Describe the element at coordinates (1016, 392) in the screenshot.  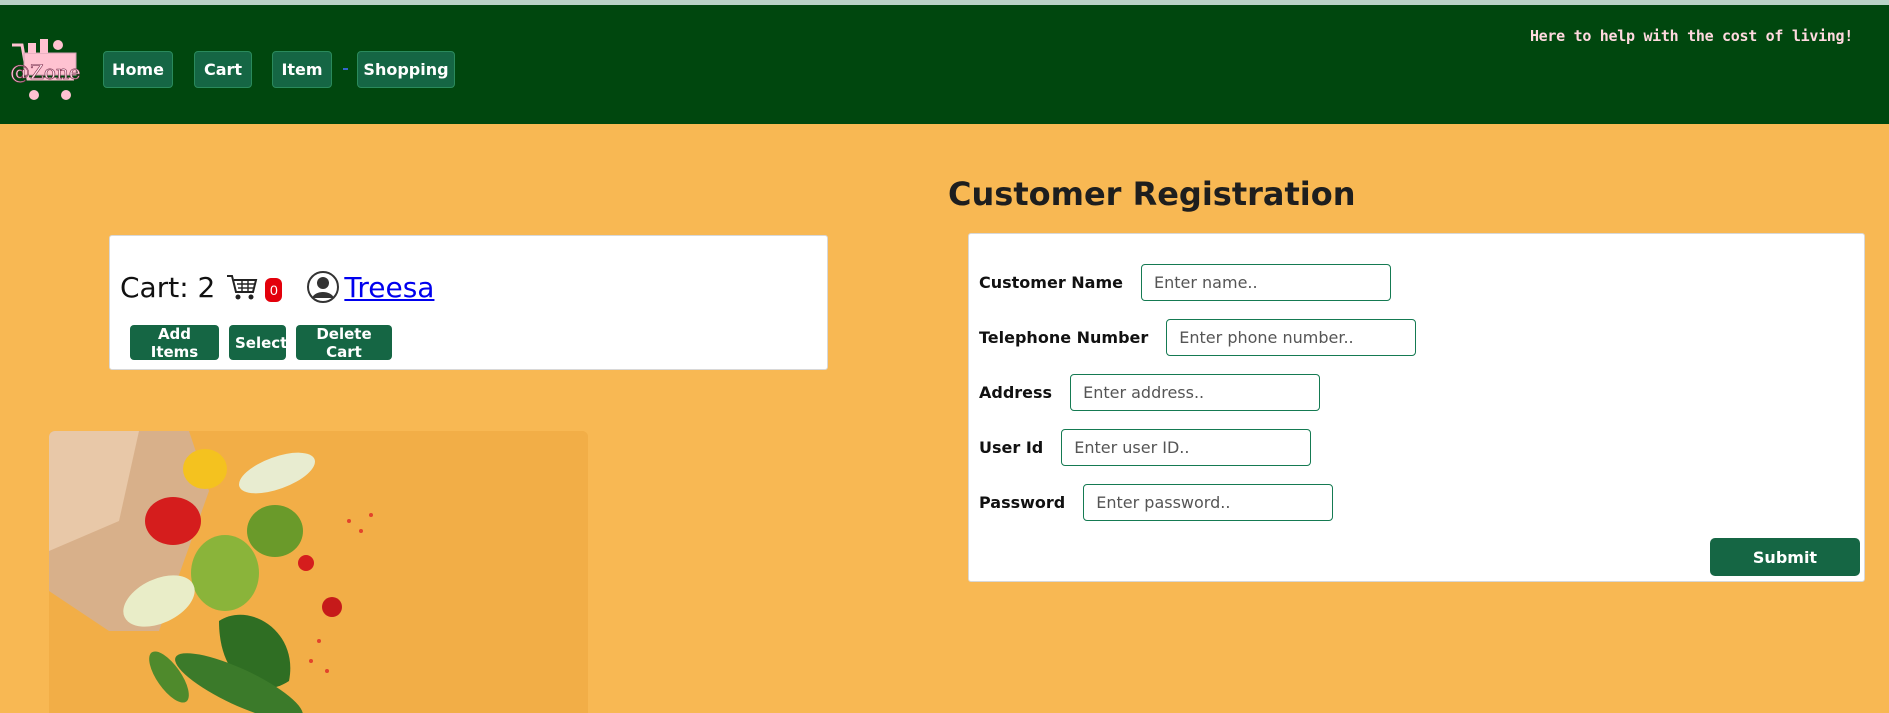
I see `address-label: Address` at that location.